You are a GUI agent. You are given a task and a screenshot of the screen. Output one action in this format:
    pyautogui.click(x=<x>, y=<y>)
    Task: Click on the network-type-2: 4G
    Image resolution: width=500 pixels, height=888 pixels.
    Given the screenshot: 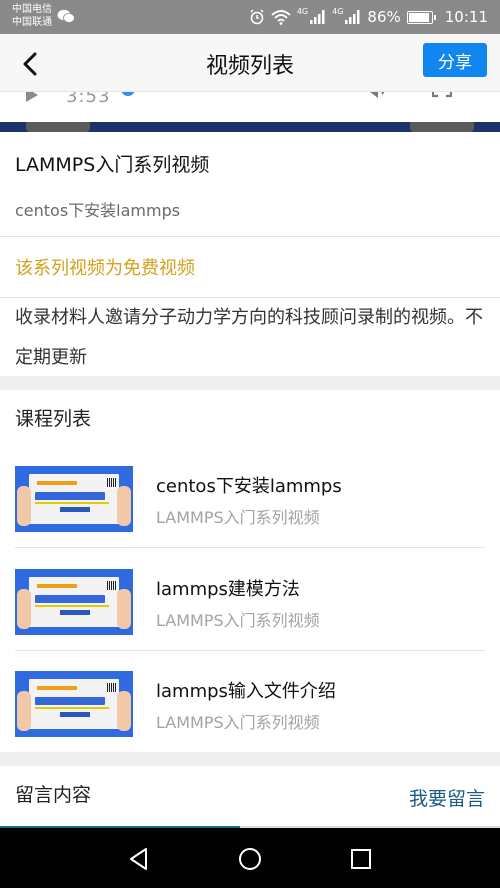 What is the action you would take?
    pyautogui.click(x=338, y=11)
    